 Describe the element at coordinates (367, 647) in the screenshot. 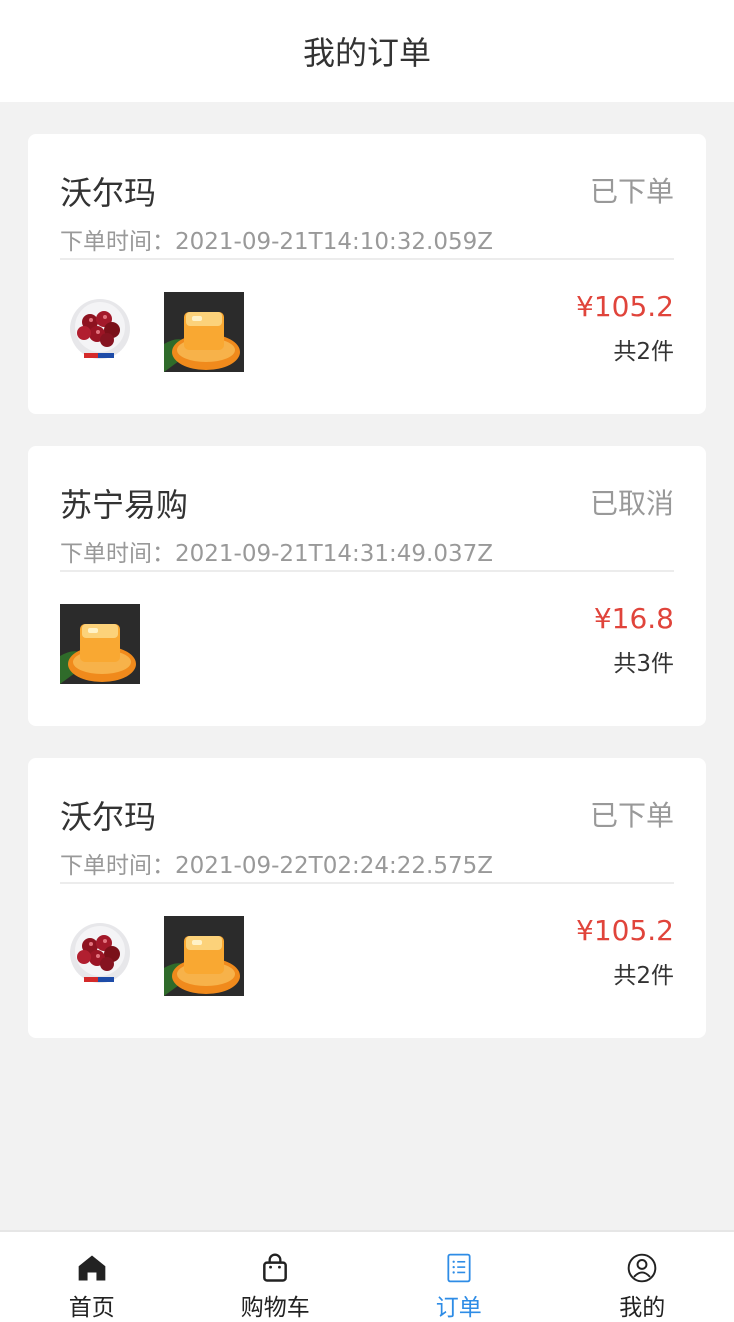

I see `order-card-body: ¥16.8 共3件` at that location.